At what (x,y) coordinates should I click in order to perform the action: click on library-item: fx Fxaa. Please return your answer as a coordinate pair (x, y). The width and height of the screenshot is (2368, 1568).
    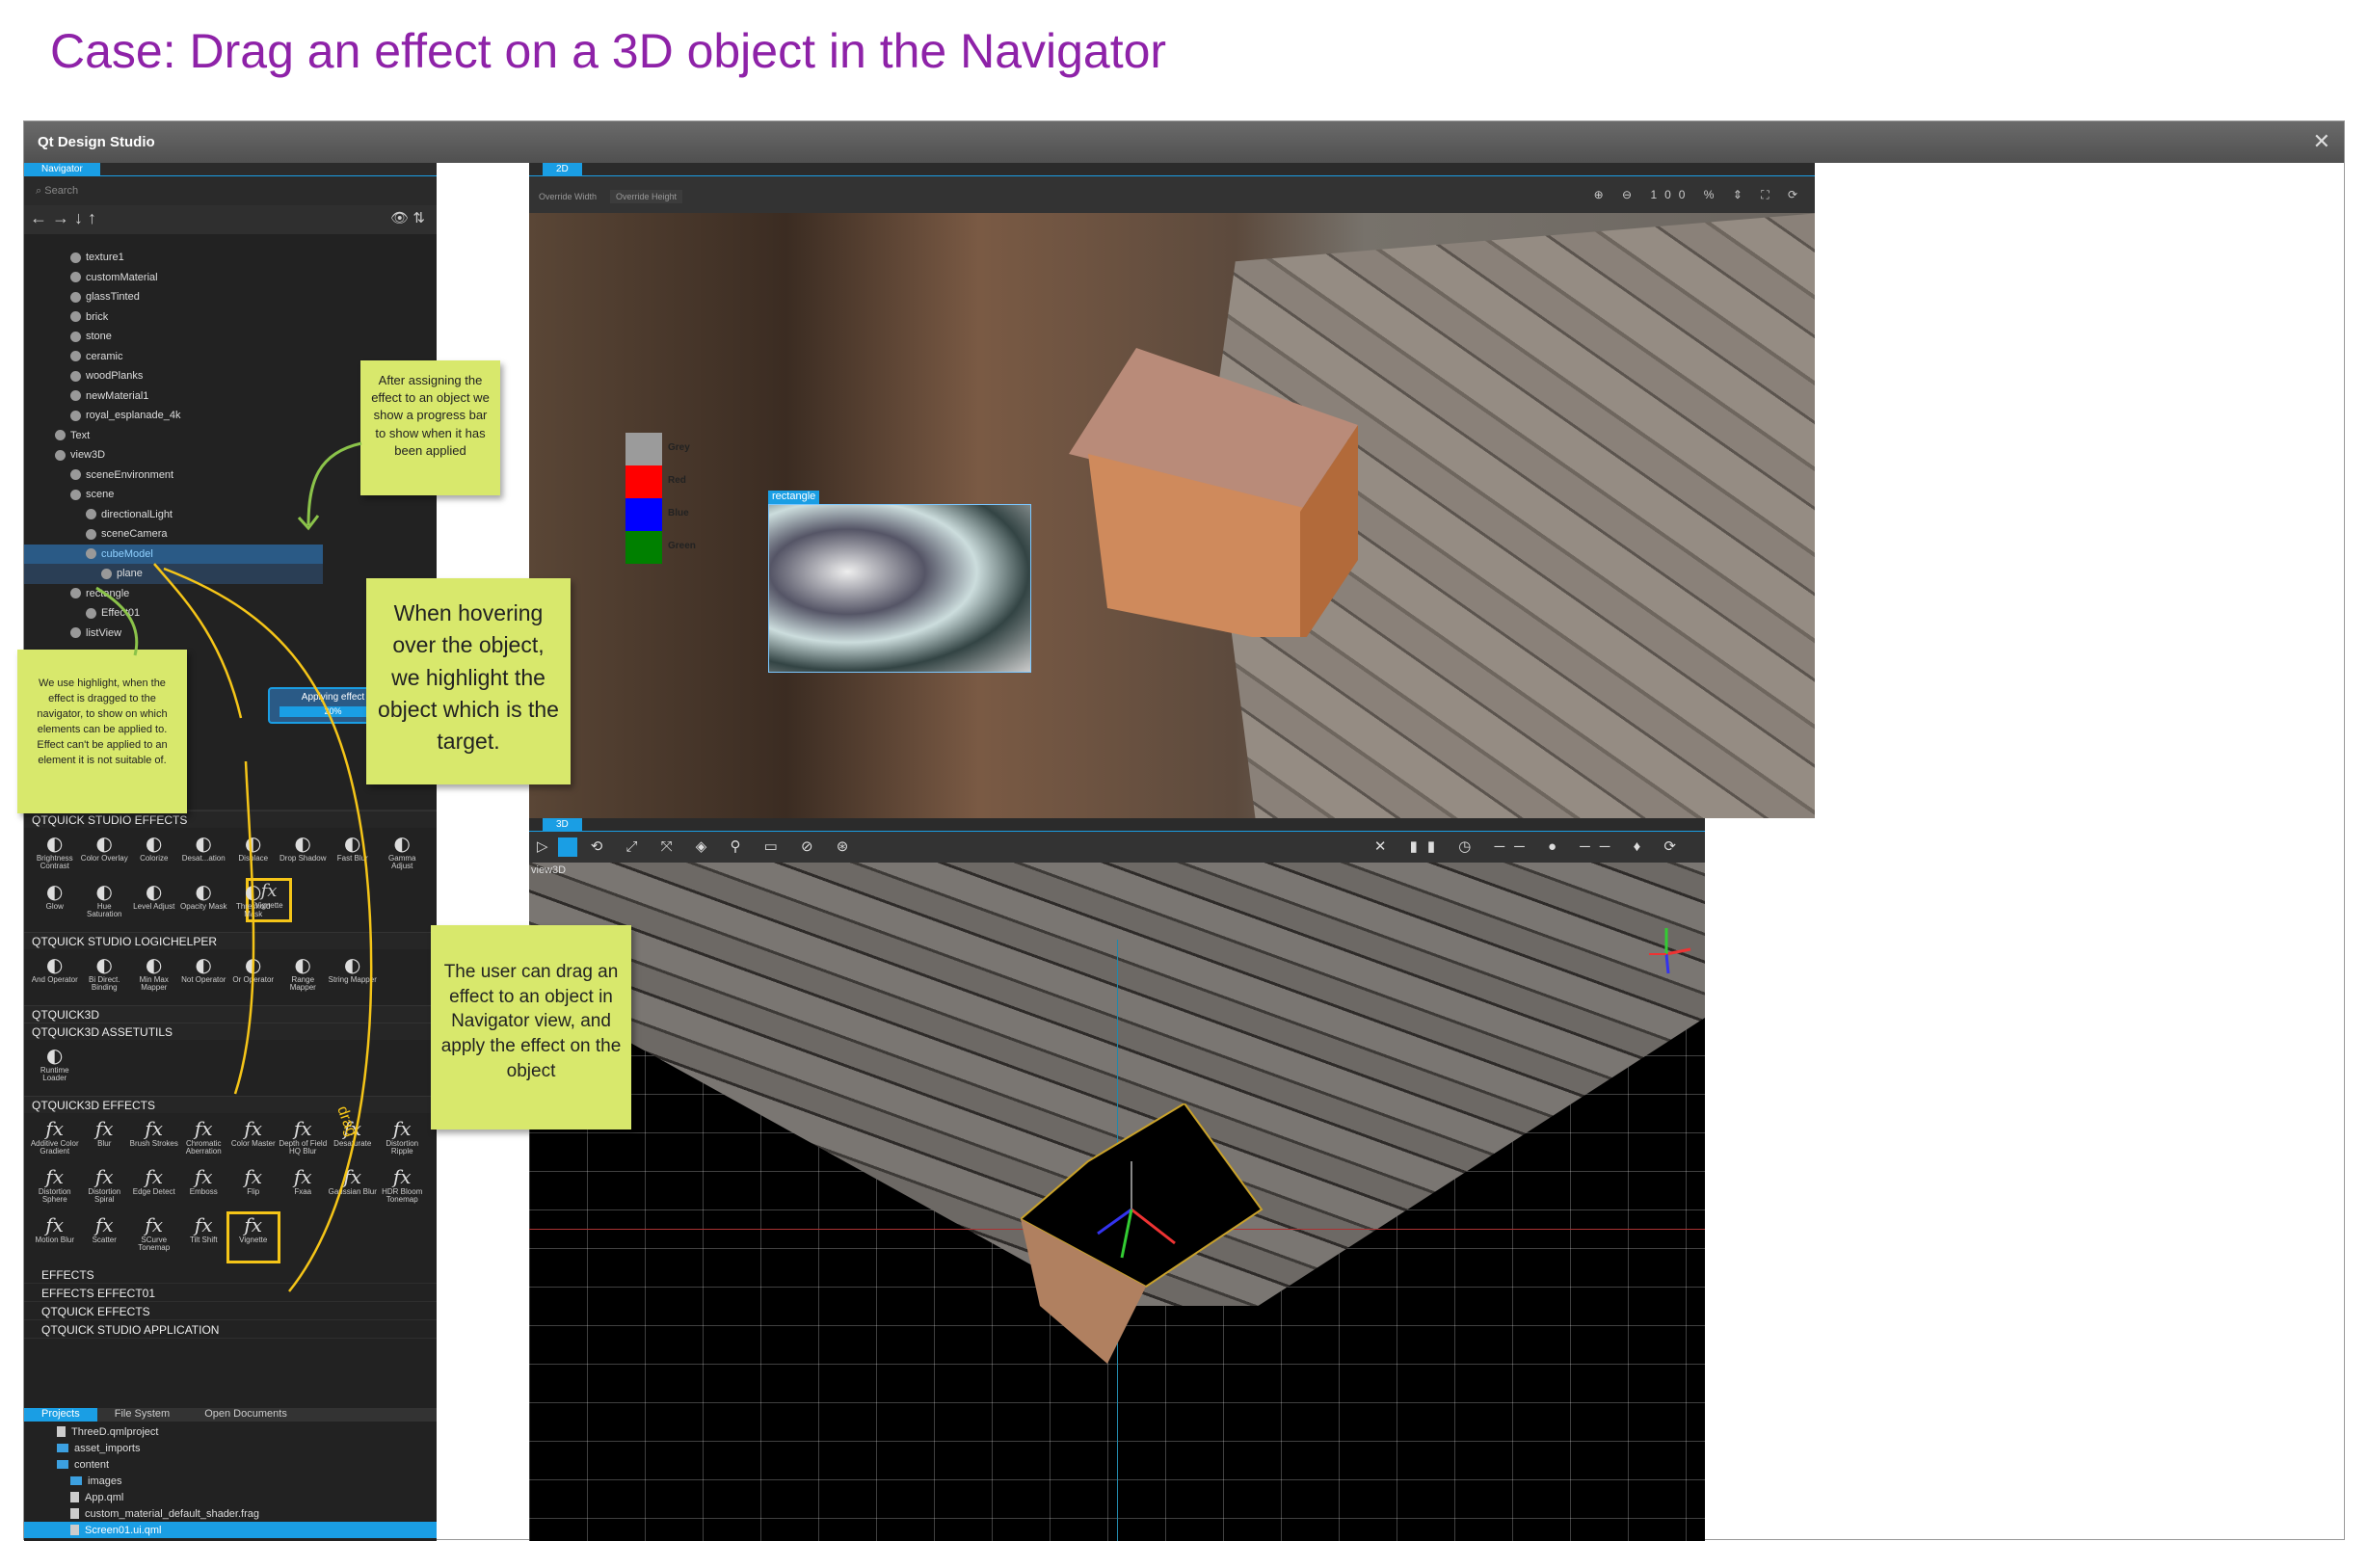
    Looking at the image, I should click on (304, 1189).